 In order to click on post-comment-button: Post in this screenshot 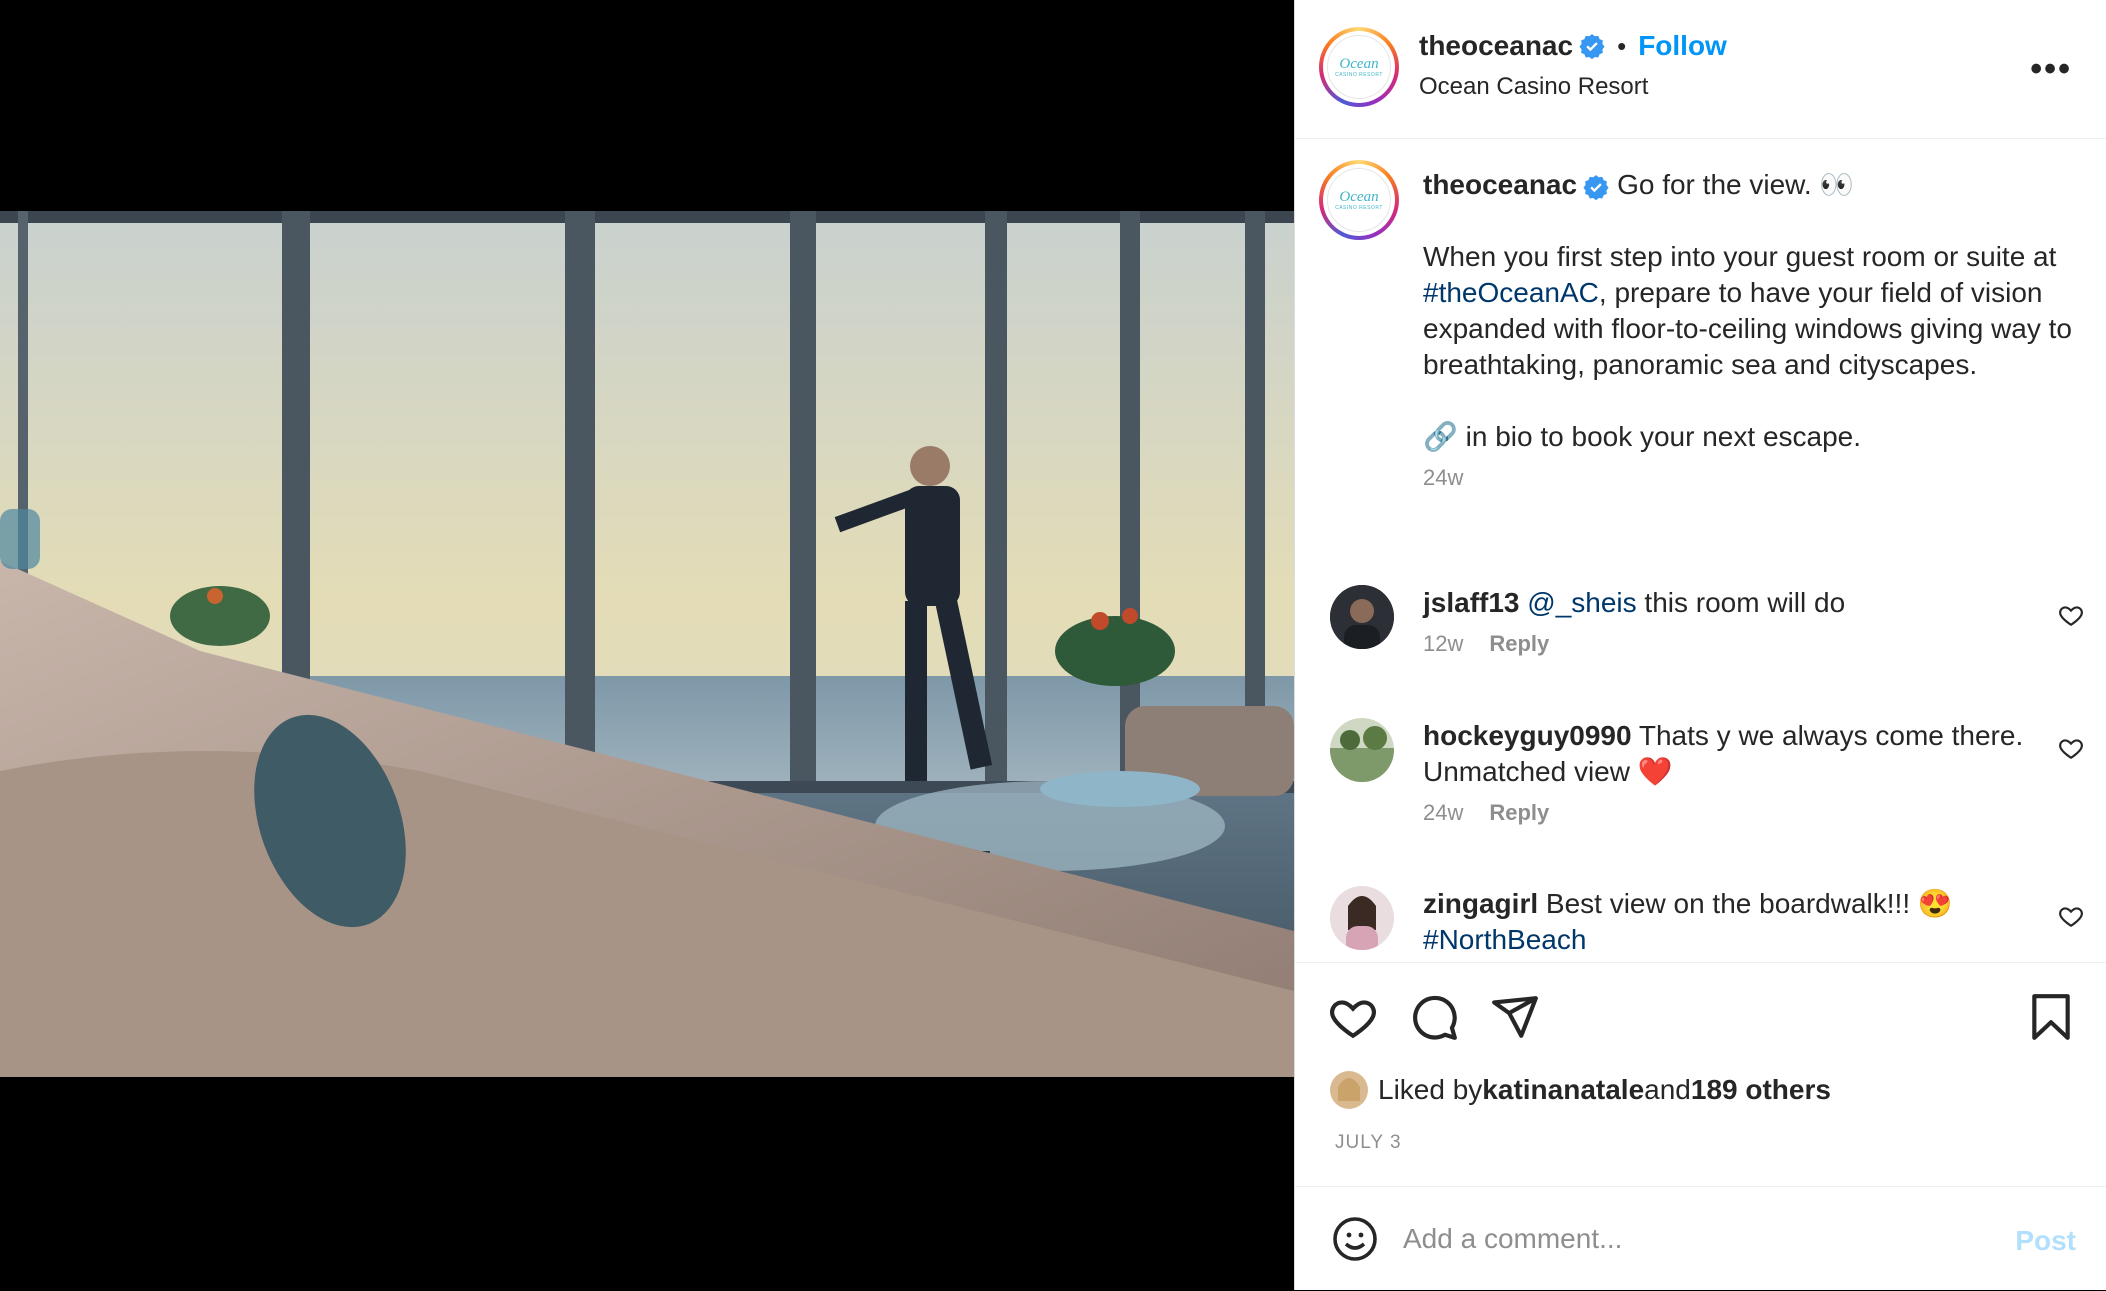, I will do `click(2045, 1241)`.